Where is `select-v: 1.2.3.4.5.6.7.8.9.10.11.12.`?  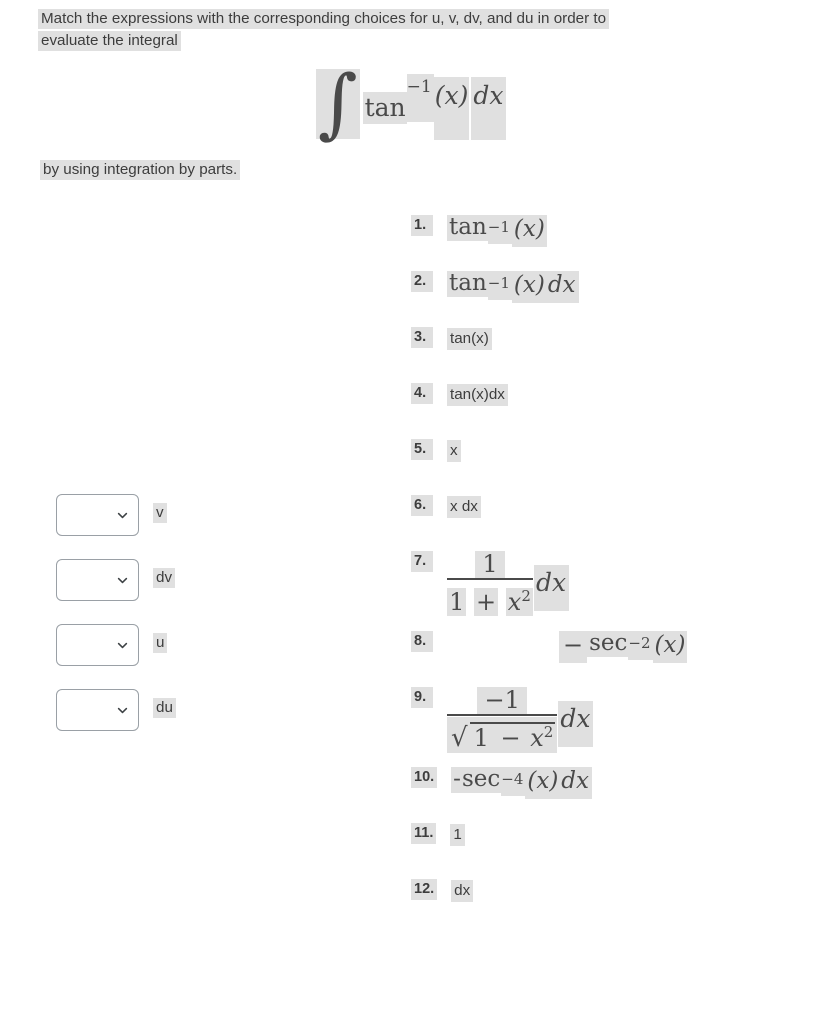 select-v: 1.2.3.4.5.6.7.8.9.10.11.12. is located at coordinates (97, 515).